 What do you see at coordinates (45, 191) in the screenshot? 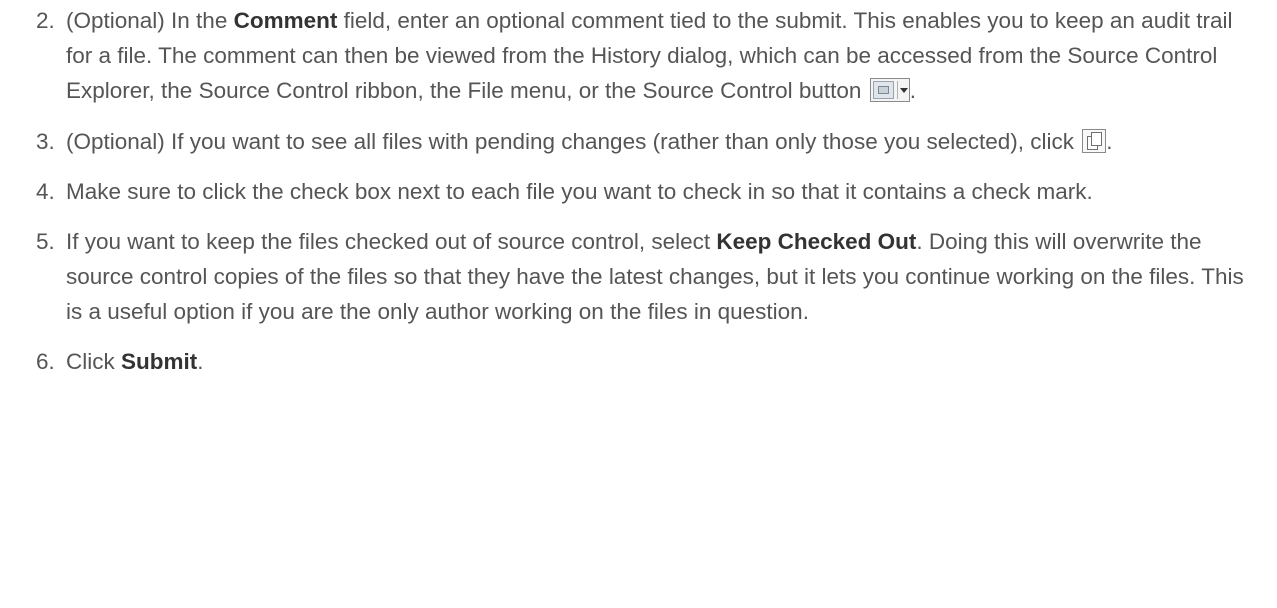
I see `step-number: 4.` at bounding box center [45, 191].